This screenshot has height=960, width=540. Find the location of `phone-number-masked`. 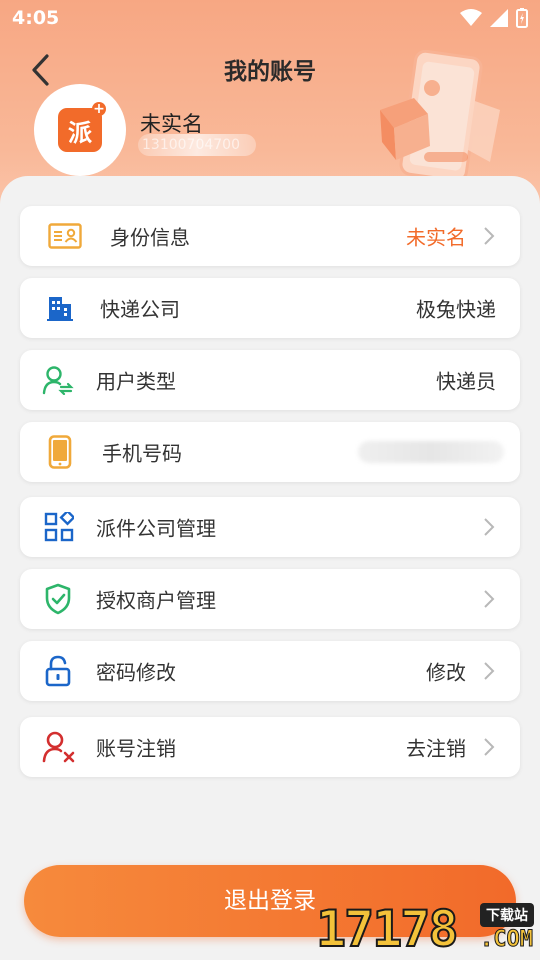

phone-number-masked is located at coordinates (431, 452).